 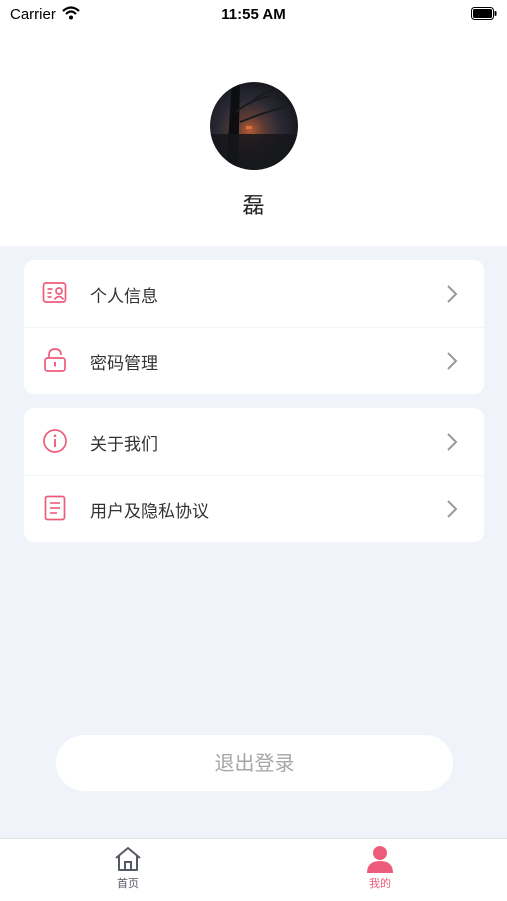 I want to click on status-bar: Carrier 11:55 AM, so click(x=253, y=15).